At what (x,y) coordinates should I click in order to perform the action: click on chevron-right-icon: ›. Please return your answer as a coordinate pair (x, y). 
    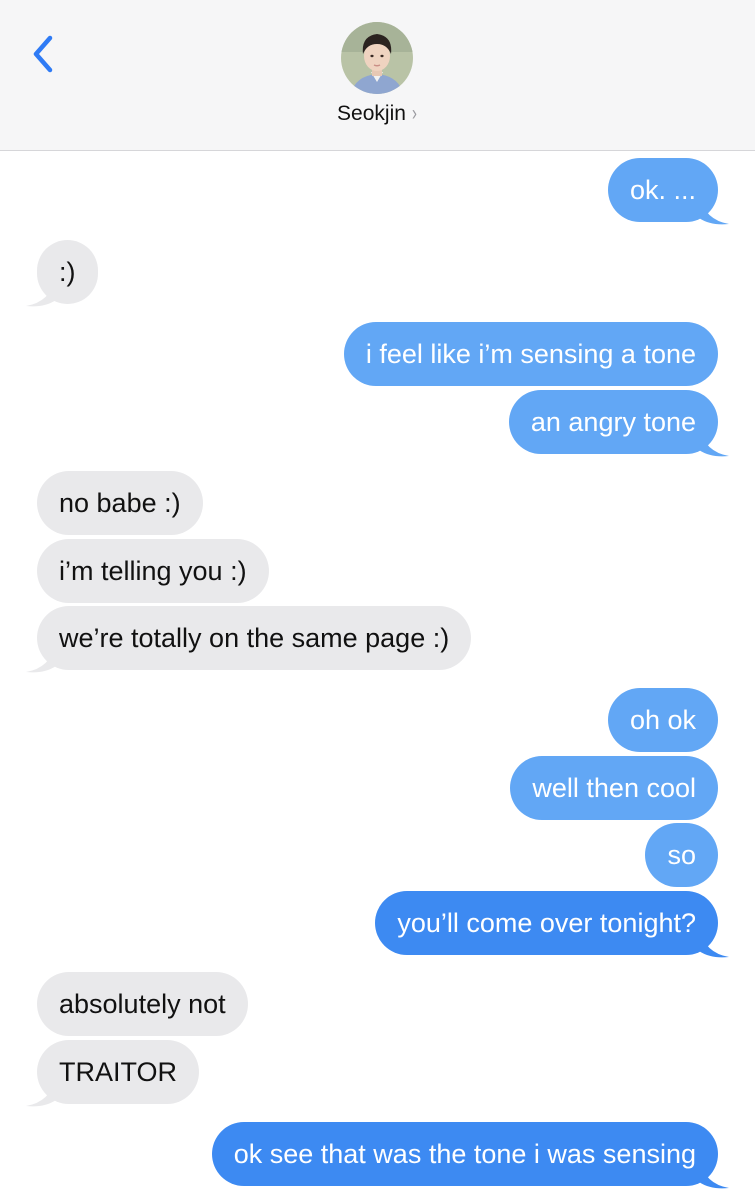
    Looking at the image, I should click on (414, 113).